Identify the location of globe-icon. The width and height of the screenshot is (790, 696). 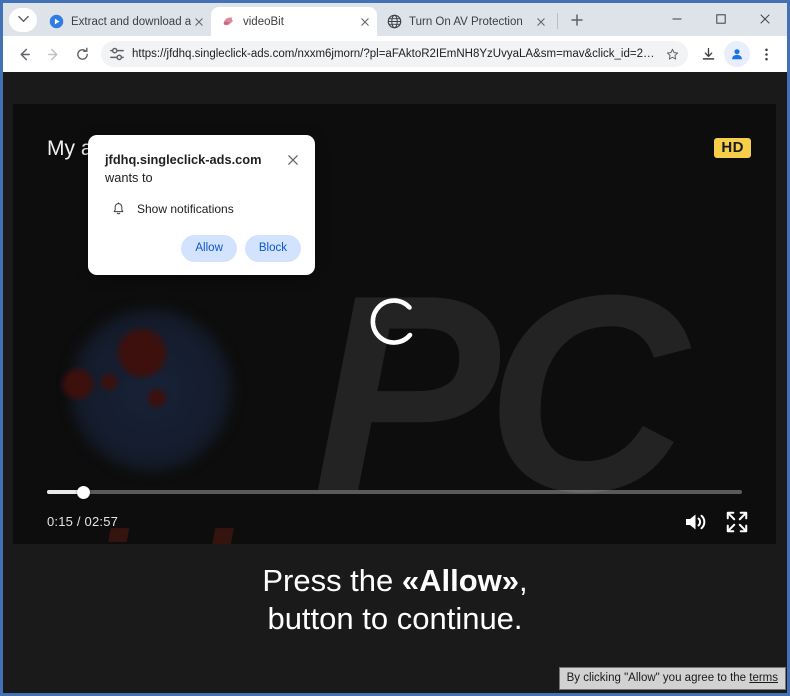
(394, 21).